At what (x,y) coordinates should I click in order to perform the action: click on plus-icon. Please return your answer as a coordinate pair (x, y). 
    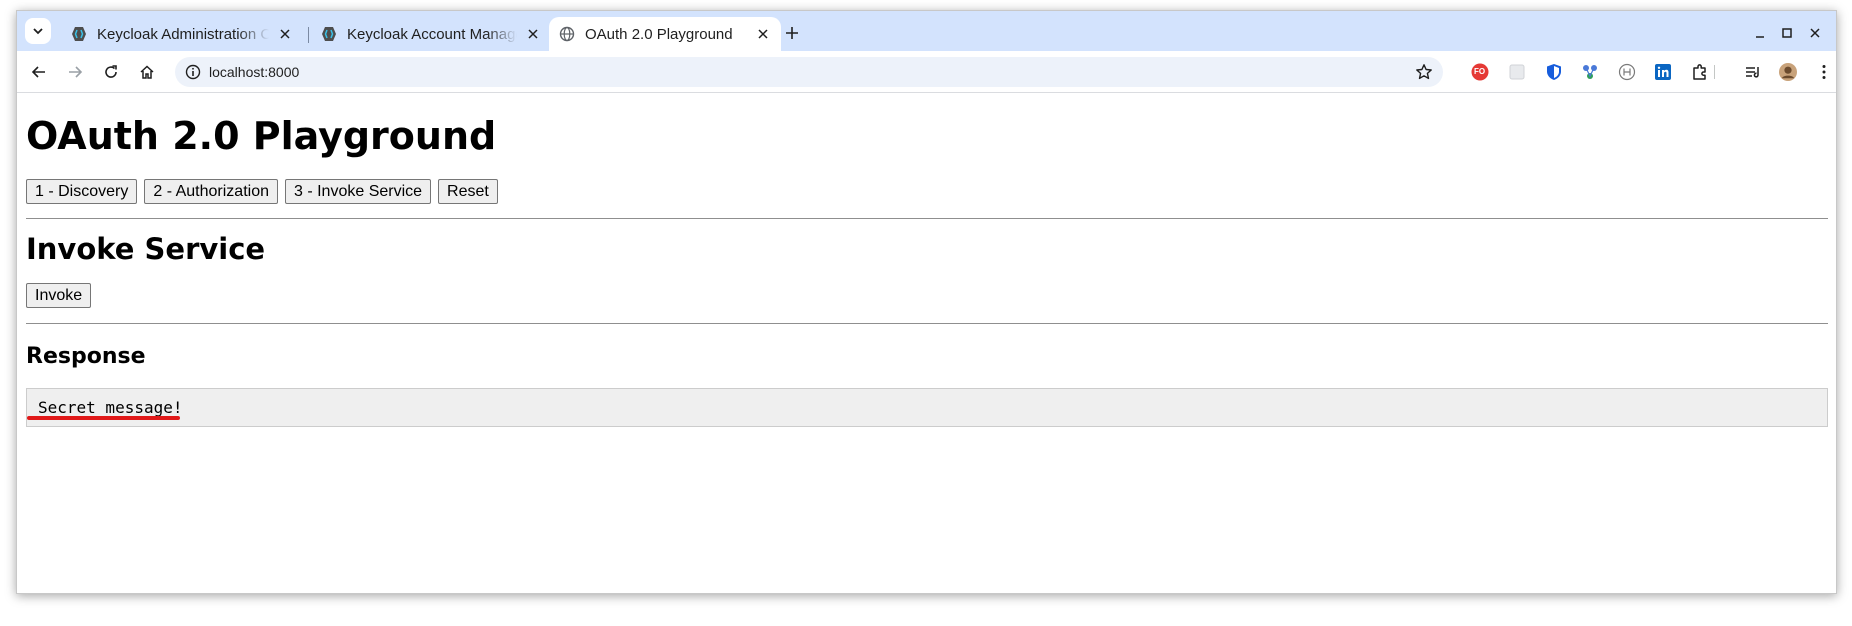
    Looking at the image, I should click on (792, 33).